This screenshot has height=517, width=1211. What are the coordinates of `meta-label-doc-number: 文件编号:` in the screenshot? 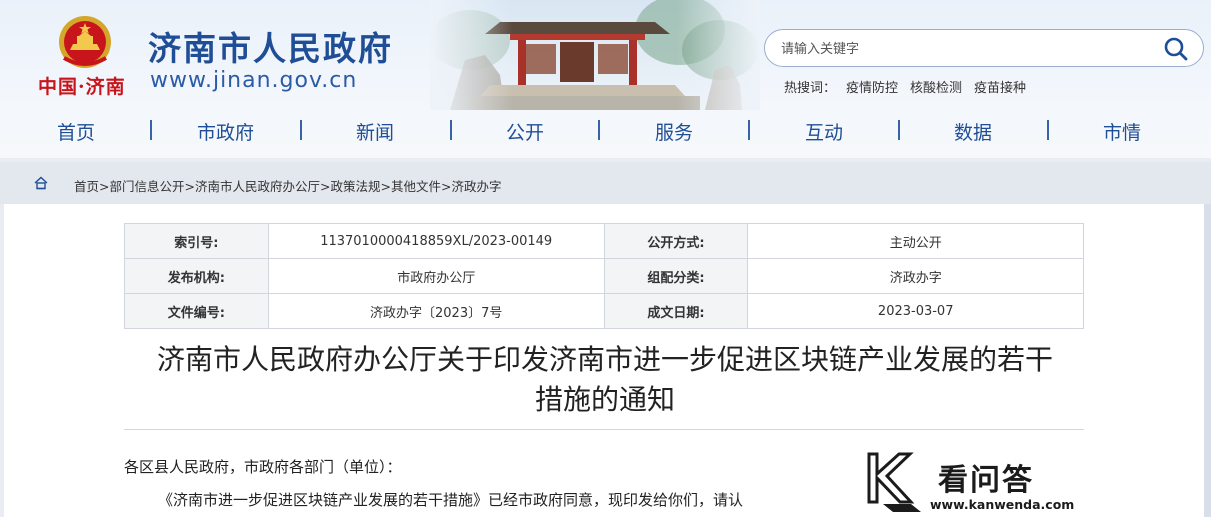 It's located at (196, 311).